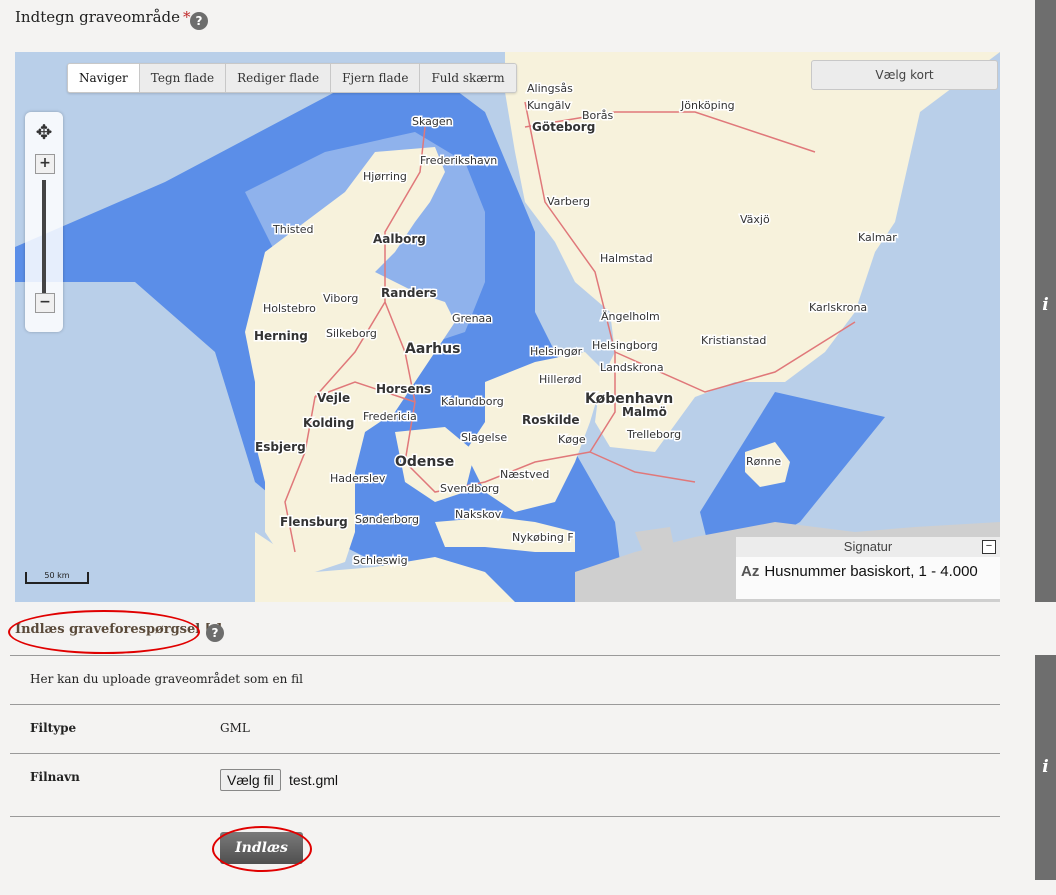 The image size is (1056, 895). I want to click on map-label: Schleswig, so click(380, 560).